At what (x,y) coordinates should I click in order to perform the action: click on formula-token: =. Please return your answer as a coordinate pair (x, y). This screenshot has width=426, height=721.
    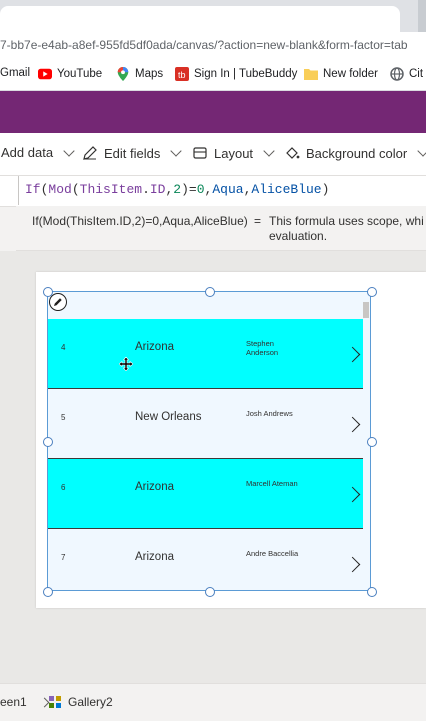
    Looking at the image, I should click on (192, 189).